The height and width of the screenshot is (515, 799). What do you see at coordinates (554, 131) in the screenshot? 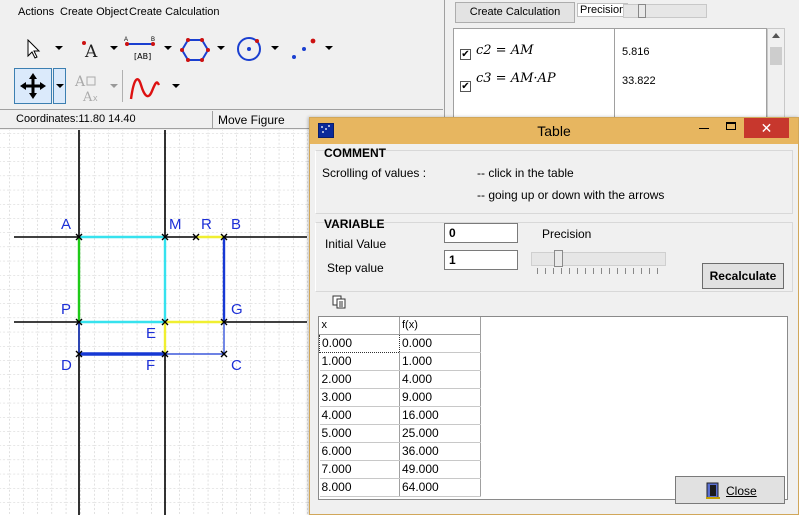
I see `dialog-title-bar: Table ✕` at bounding box center [554, 131].